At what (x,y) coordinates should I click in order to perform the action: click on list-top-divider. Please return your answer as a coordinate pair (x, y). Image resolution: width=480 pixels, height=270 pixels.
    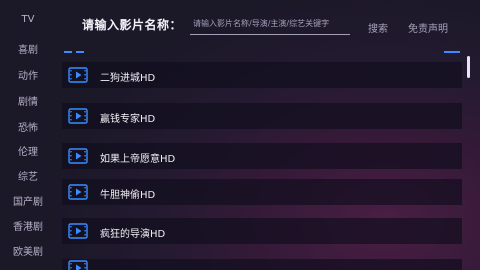
    Looking at the image, I should click on (262, 52).